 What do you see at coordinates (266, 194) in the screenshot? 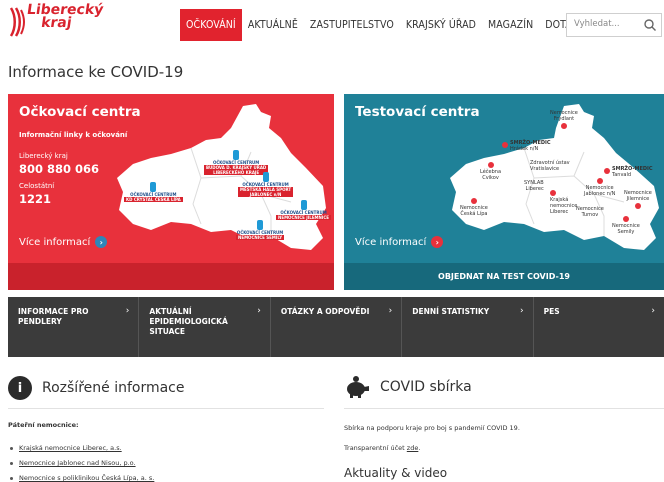
I see `center-label-l3: JABLONEC n/N` at bounding box center [266, 194].